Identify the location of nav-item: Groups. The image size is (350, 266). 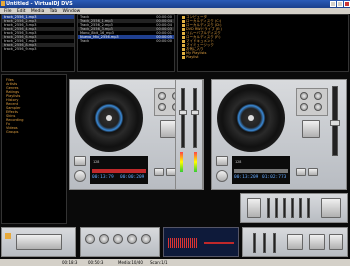
(34, 132).